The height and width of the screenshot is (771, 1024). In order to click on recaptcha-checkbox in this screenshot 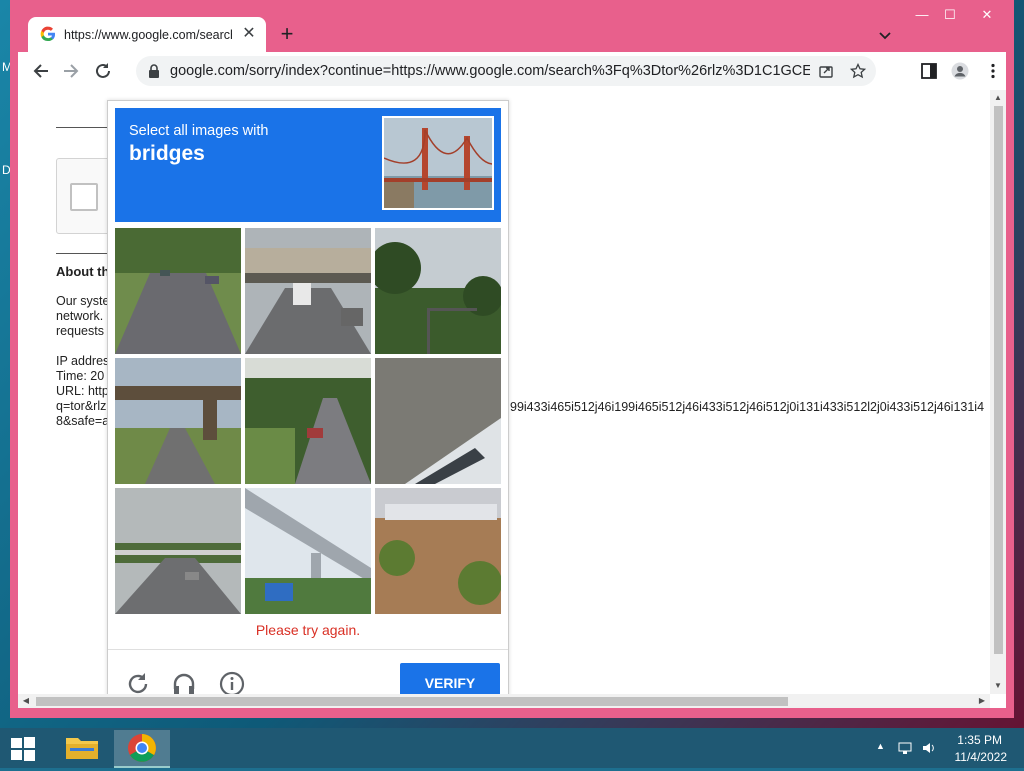, I will do `click(84, 197)`.